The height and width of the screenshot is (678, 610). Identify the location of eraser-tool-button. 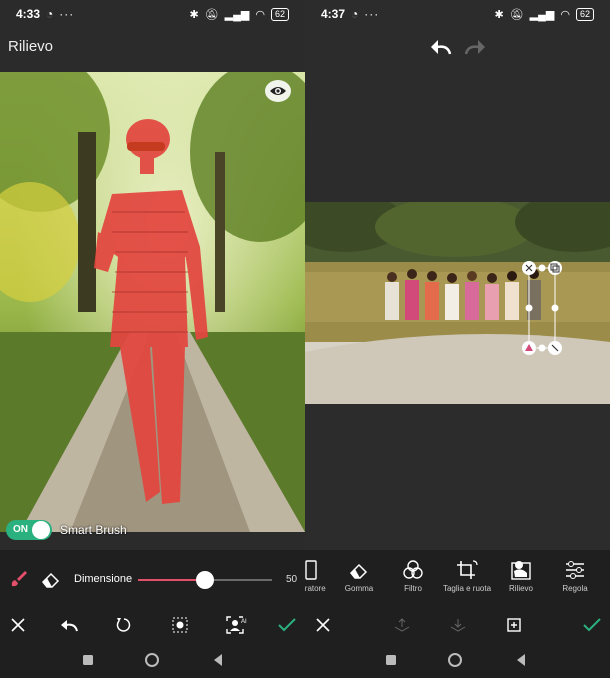
(51, 579).